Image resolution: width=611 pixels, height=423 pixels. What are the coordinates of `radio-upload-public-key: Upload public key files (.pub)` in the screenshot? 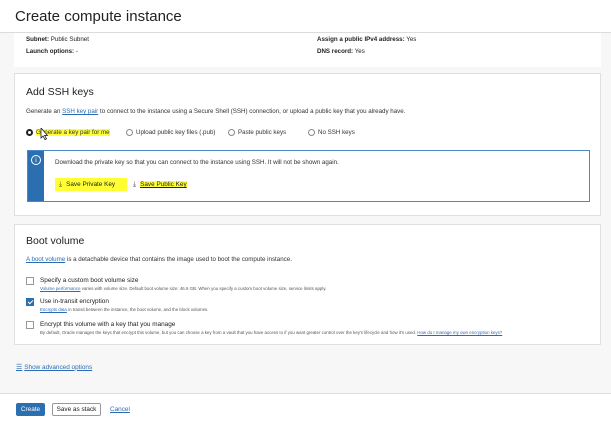 It's located at (170, 132).